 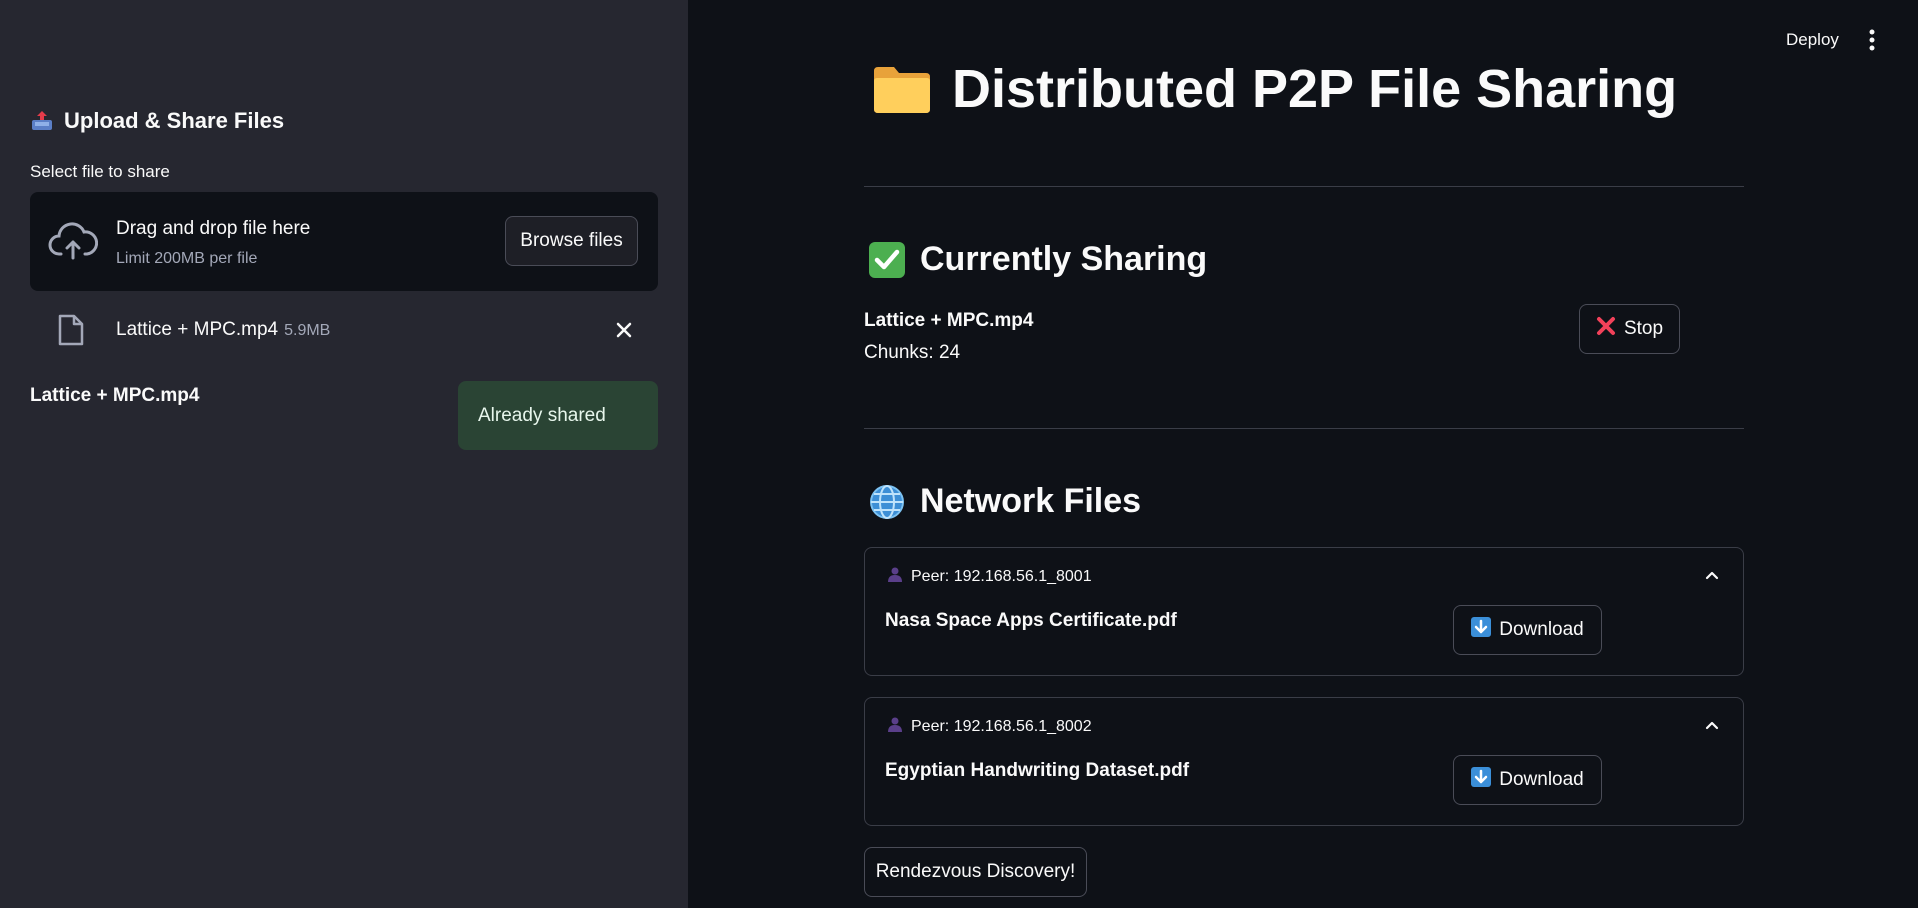 I want to click on uploaded-file-name: Lattice + MPC.mp4 5.9MB, so click(x=223, y=330).